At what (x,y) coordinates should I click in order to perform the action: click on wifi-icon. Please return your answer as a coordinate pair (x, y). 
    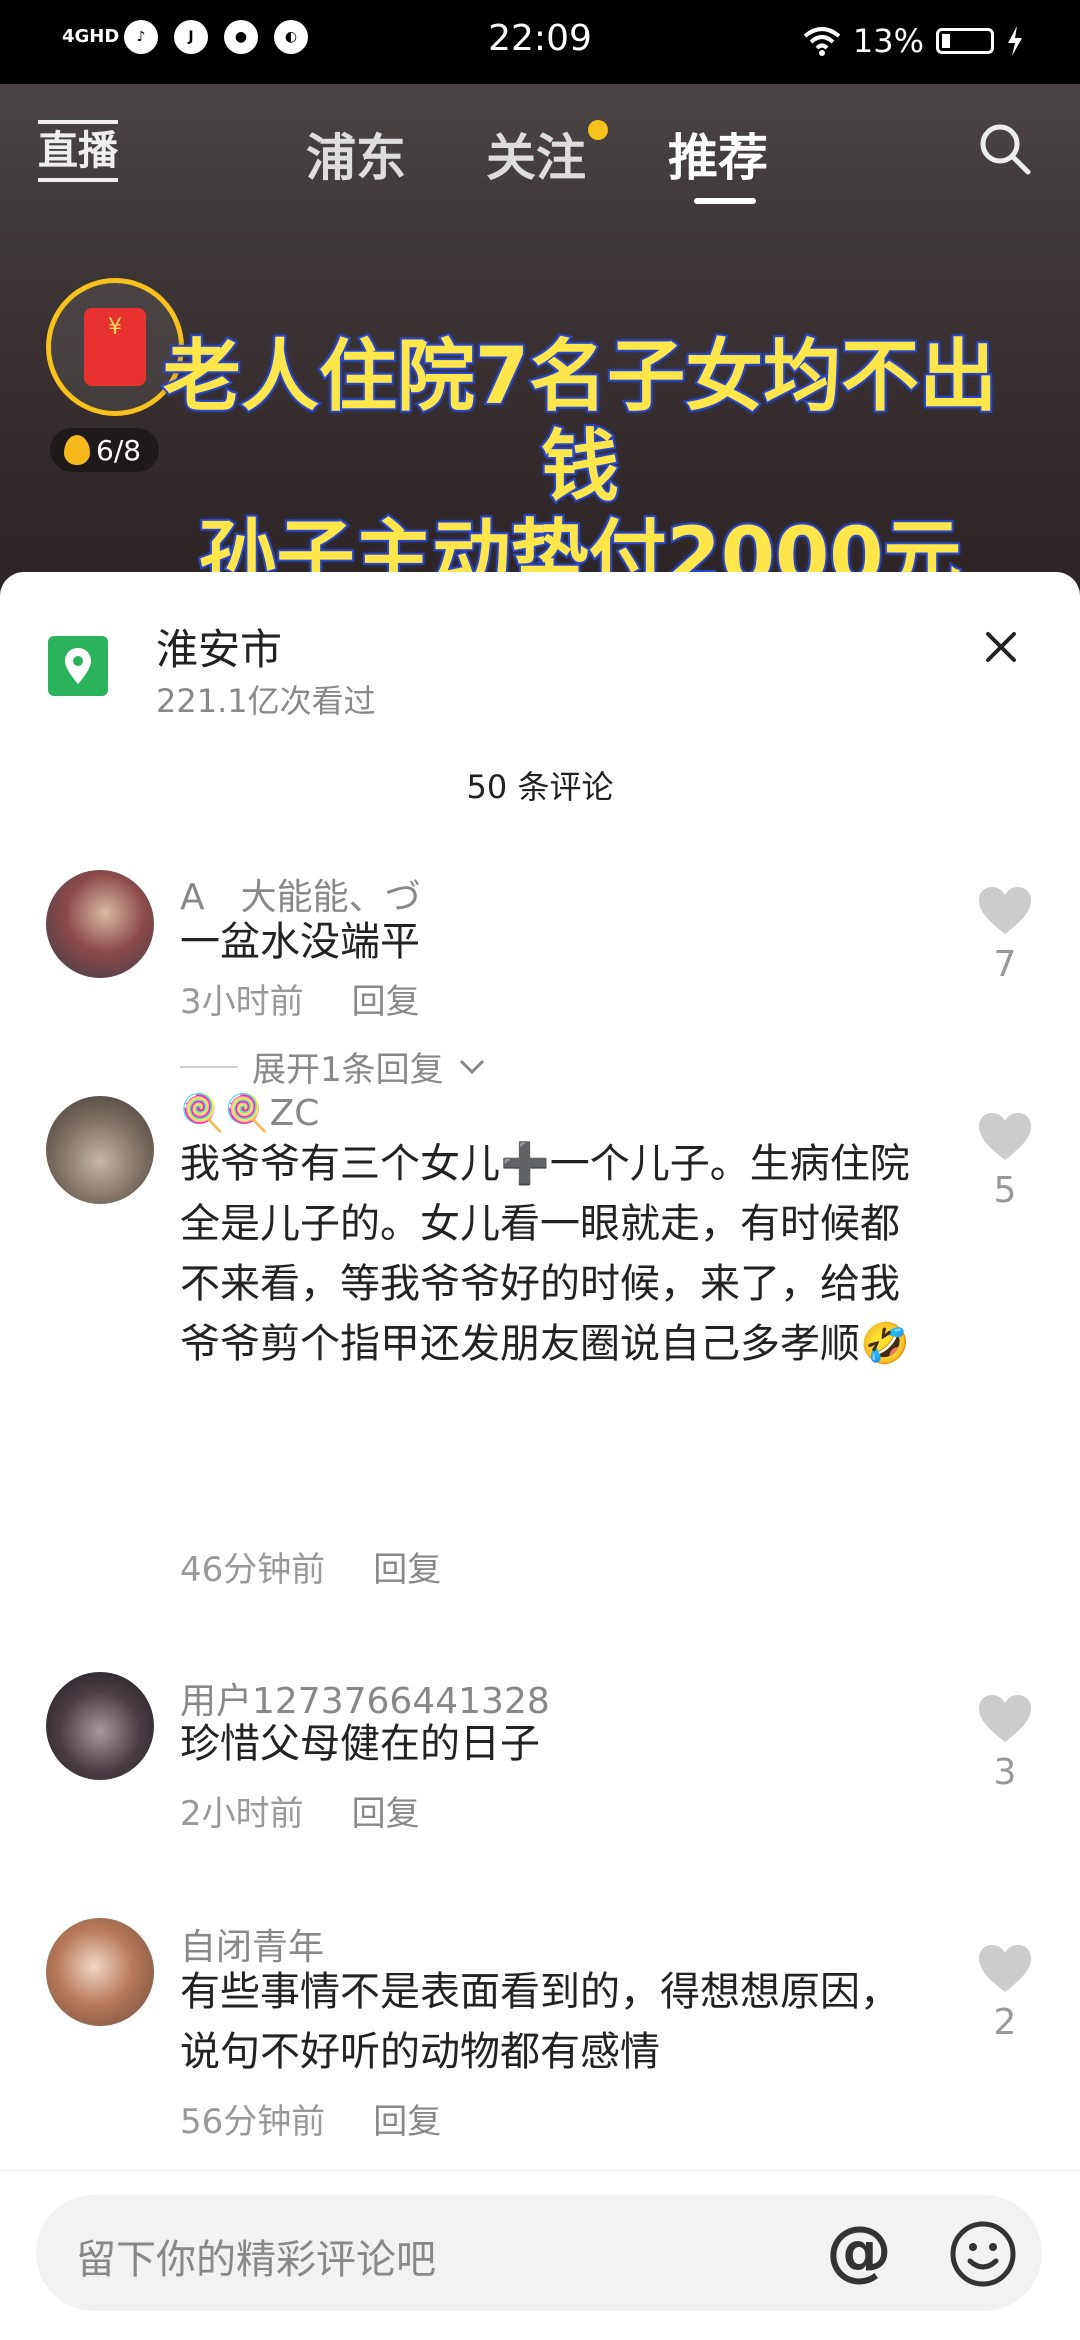
    Looking at the image, I should click on (822, 41).